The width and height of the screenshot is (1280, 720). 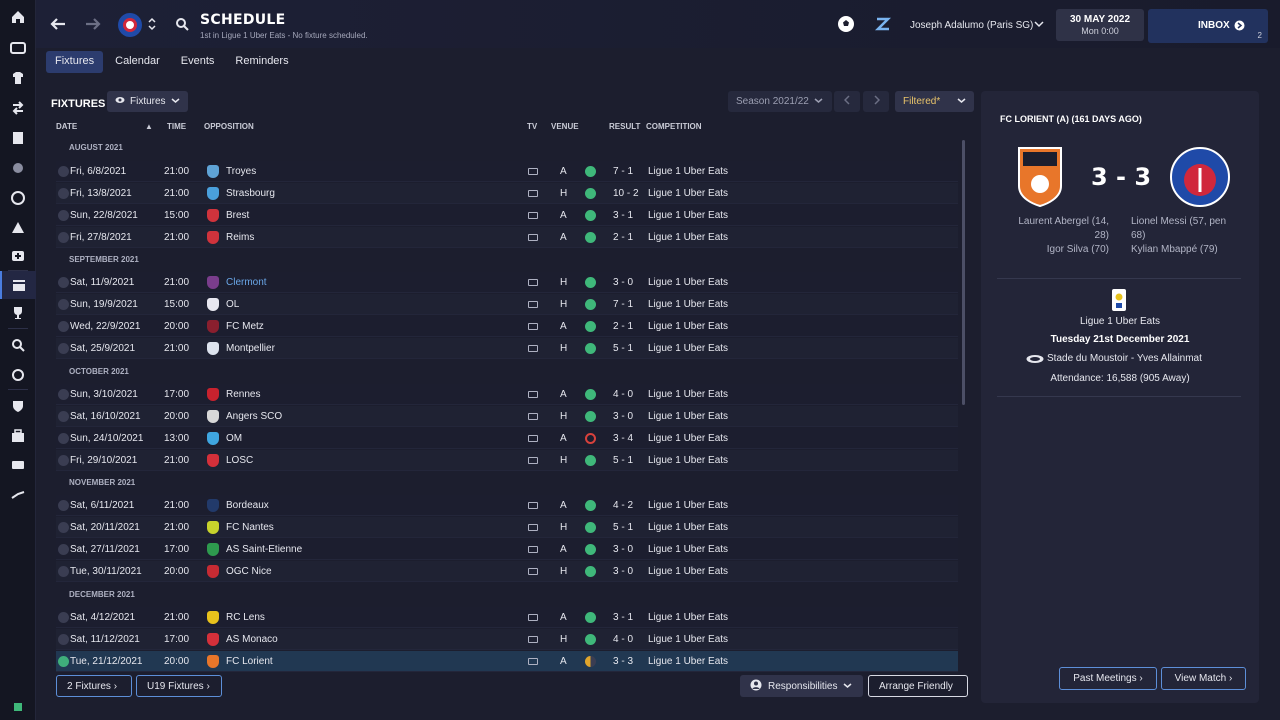 What do you see at coordinates (876, 101) in the screenshot?
I see `season-next-button` at bounding box center [876, 101].